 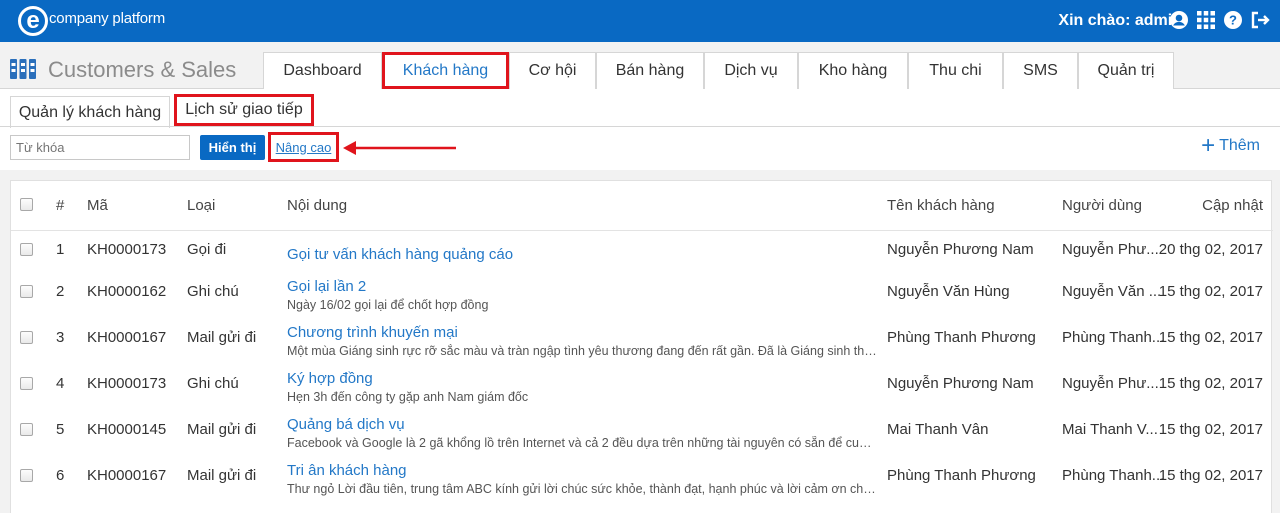 What do you see at coordinates (90, 112) in the screenshot?
I see `subtab-quan-ly-khach-hang: Quản lý khách hàng` at bounding box center [90, 112].